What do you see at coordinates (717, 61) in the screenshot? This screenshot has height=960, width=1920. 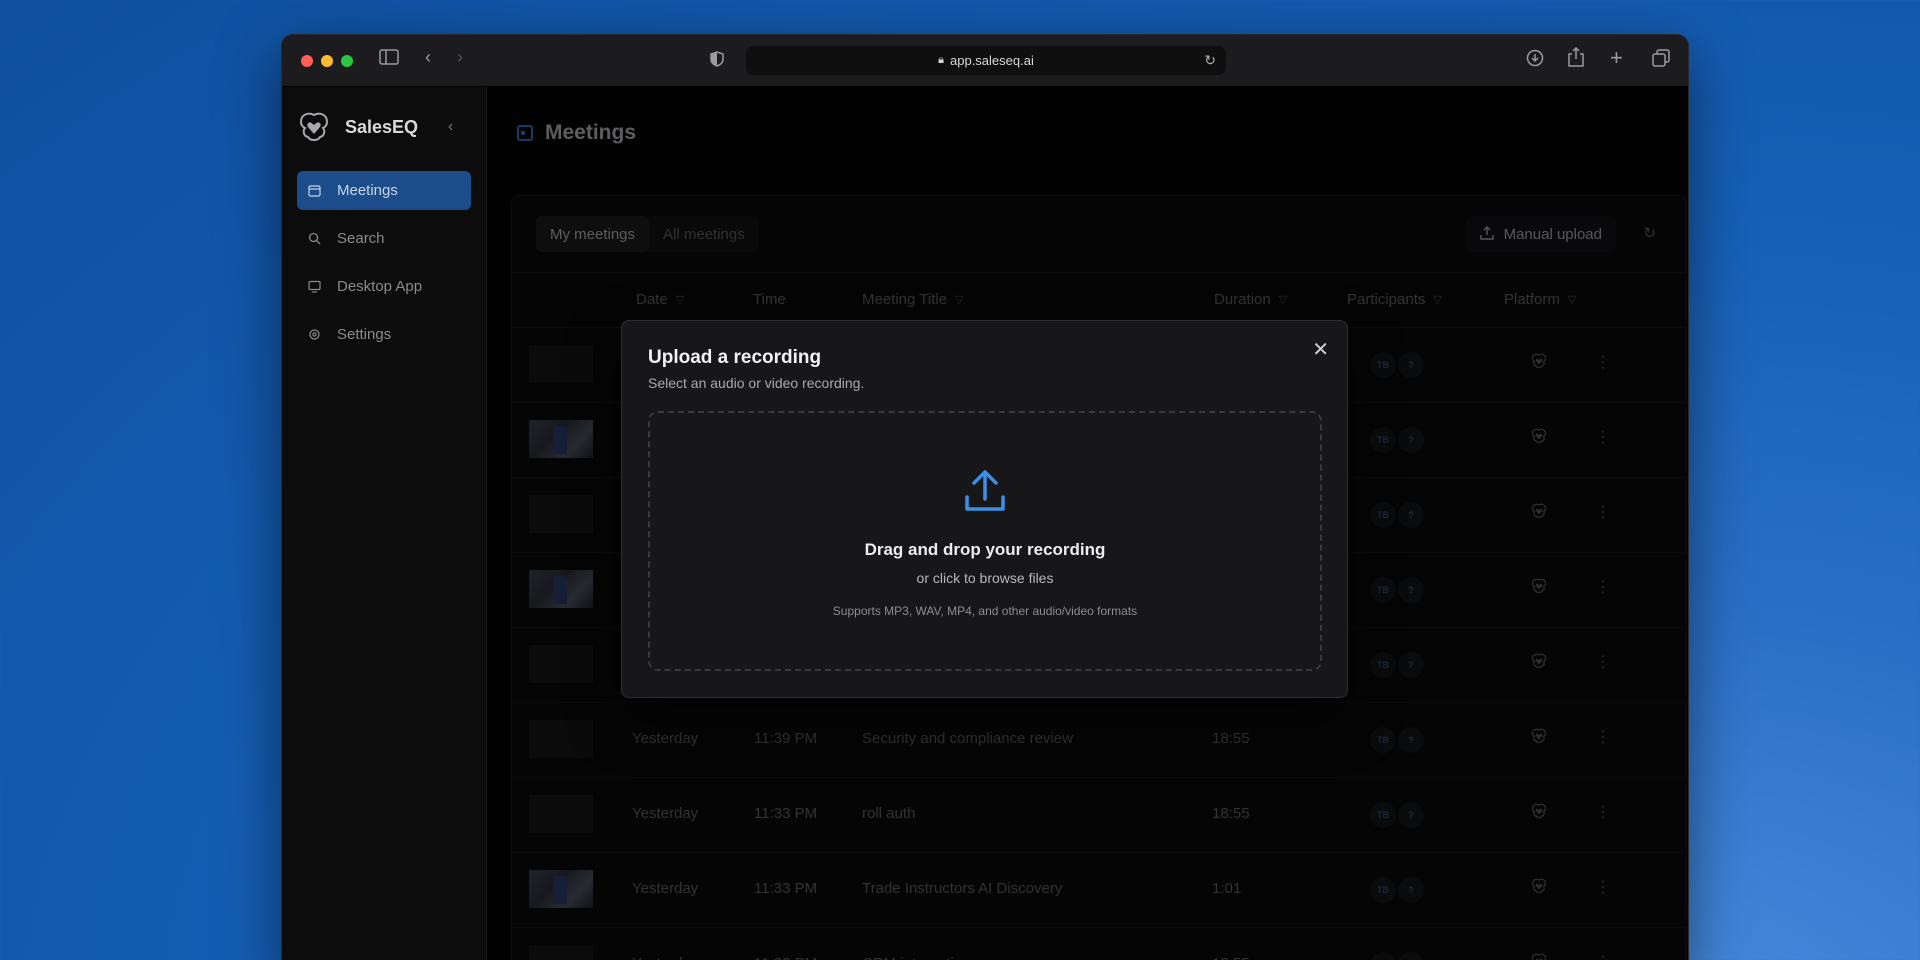 I see `shield-icon` at bounding box center [717, 61].